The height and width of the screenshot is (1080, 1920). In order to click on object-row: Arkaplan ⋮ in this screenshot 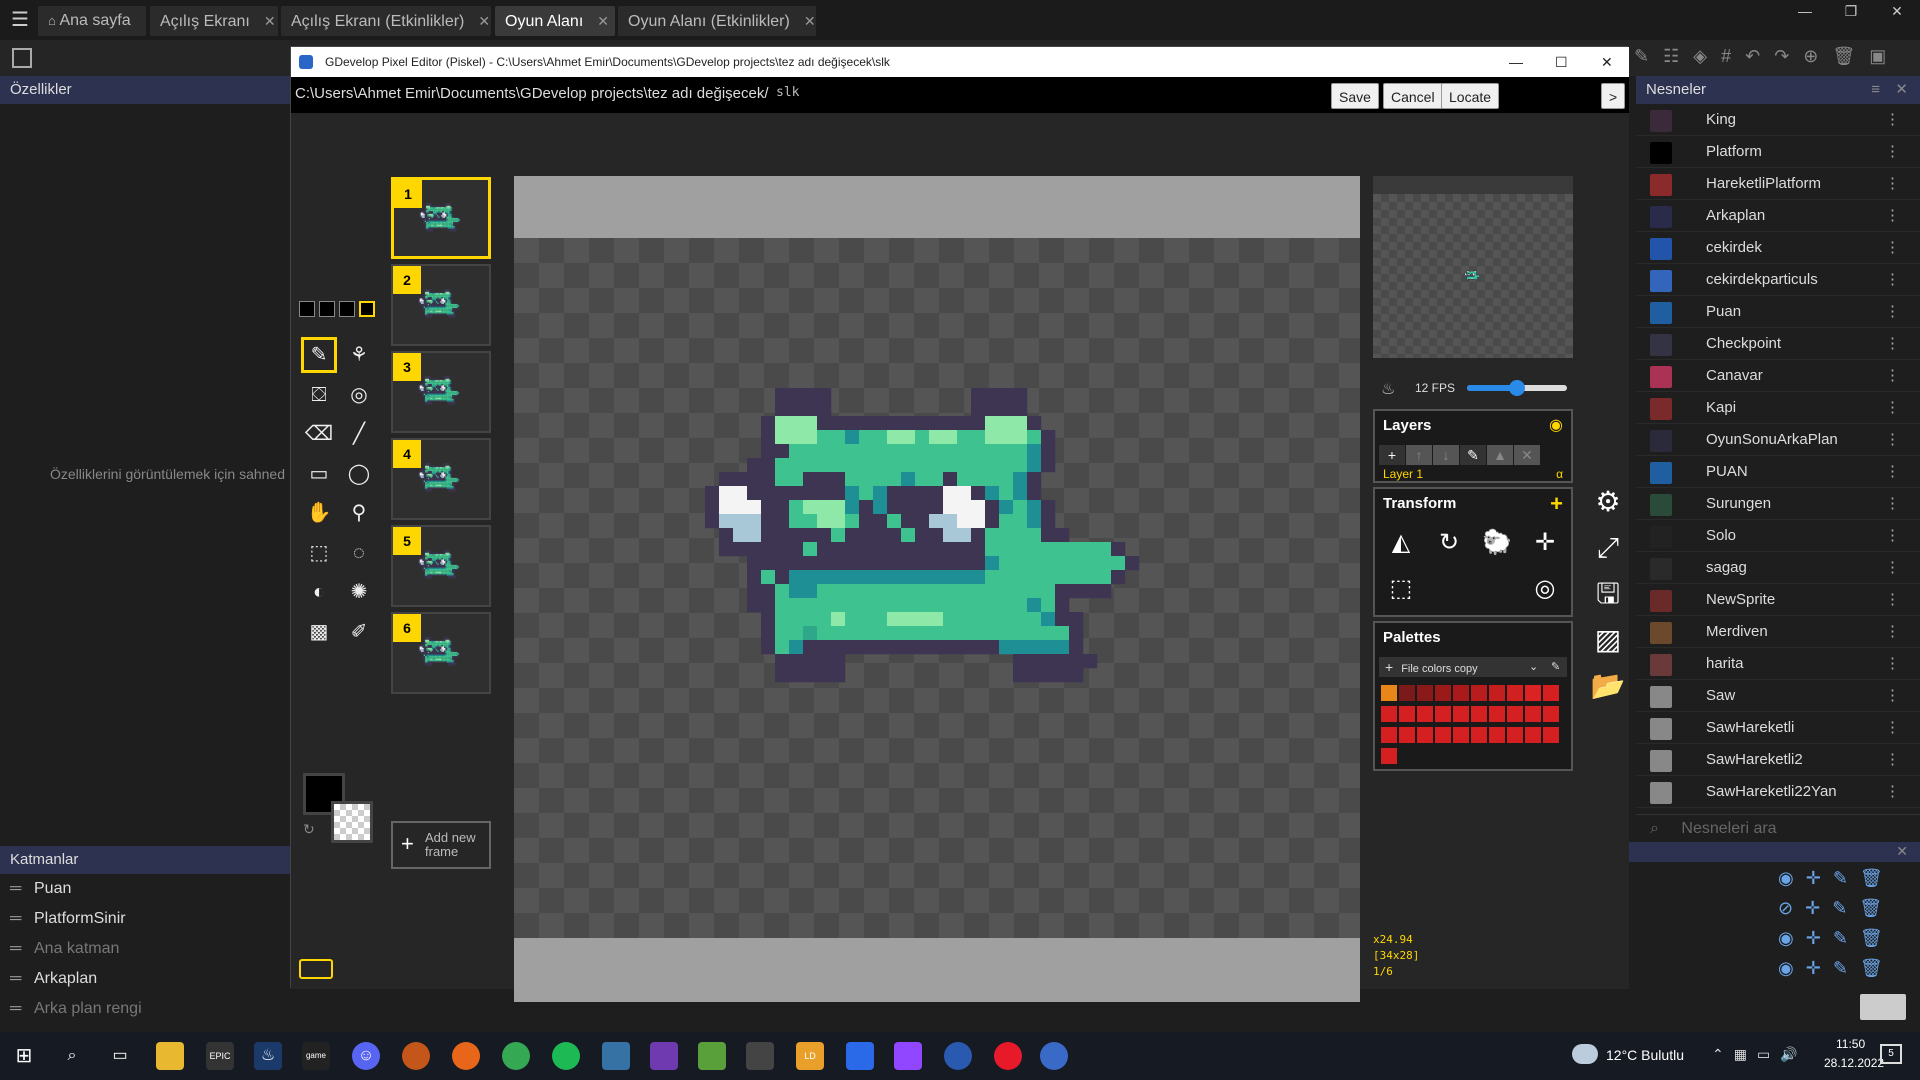, I will do `click(1778, 216)`.